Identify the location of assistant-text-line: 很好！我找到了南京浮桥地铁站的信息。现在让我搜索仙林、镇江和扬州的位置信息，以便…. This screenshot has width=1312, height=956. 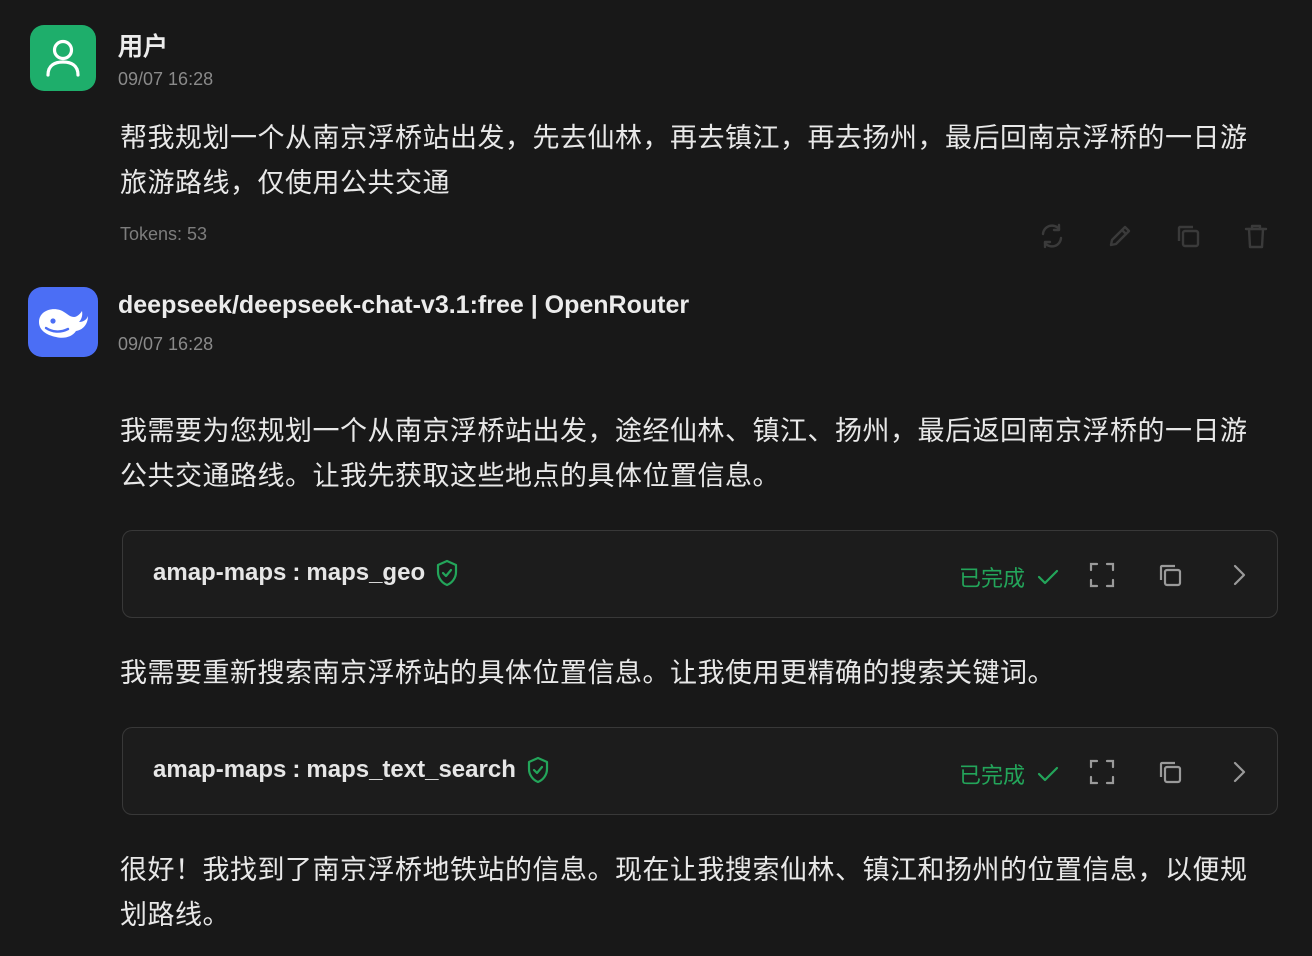
(684, 870).